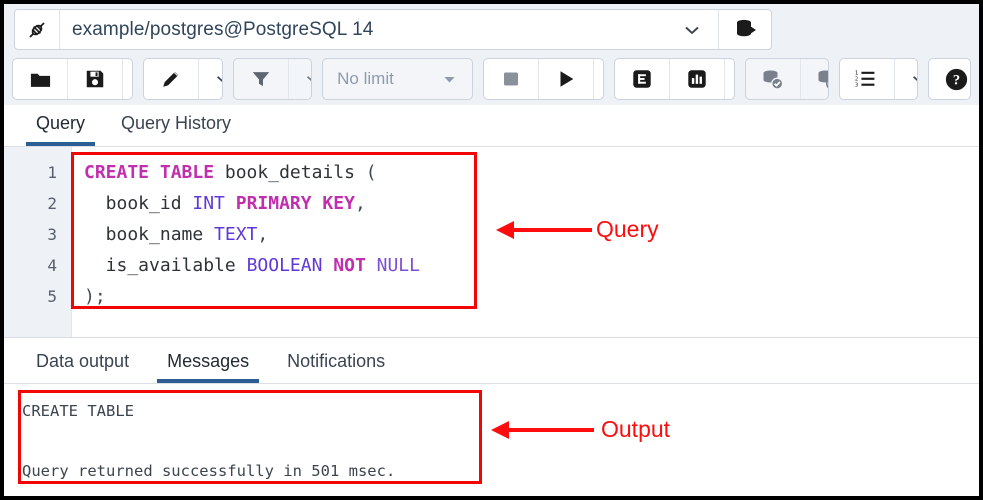  Describe the element at coordinates (127, 79) in the screenshot. I see `save-dropdown-button` at that location.